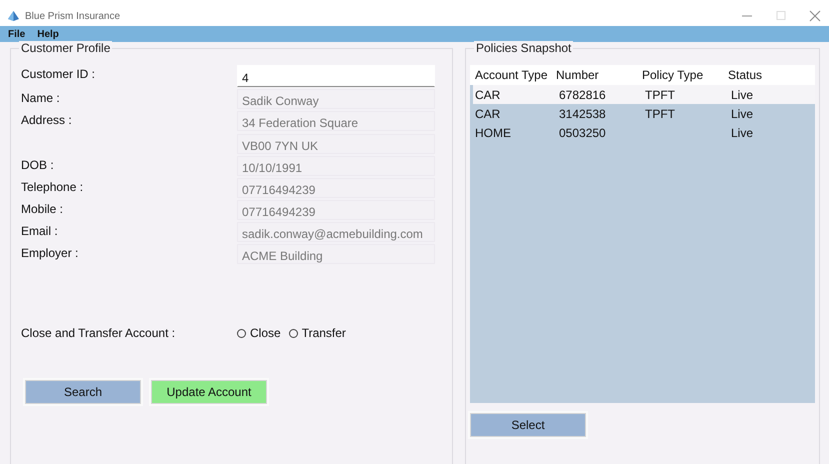 This screenshot has width=829, height=464. What do you see at coordinates (40, 230) in the screenshot?
I see `field-label: Email :` at bounding box center [40, 230].